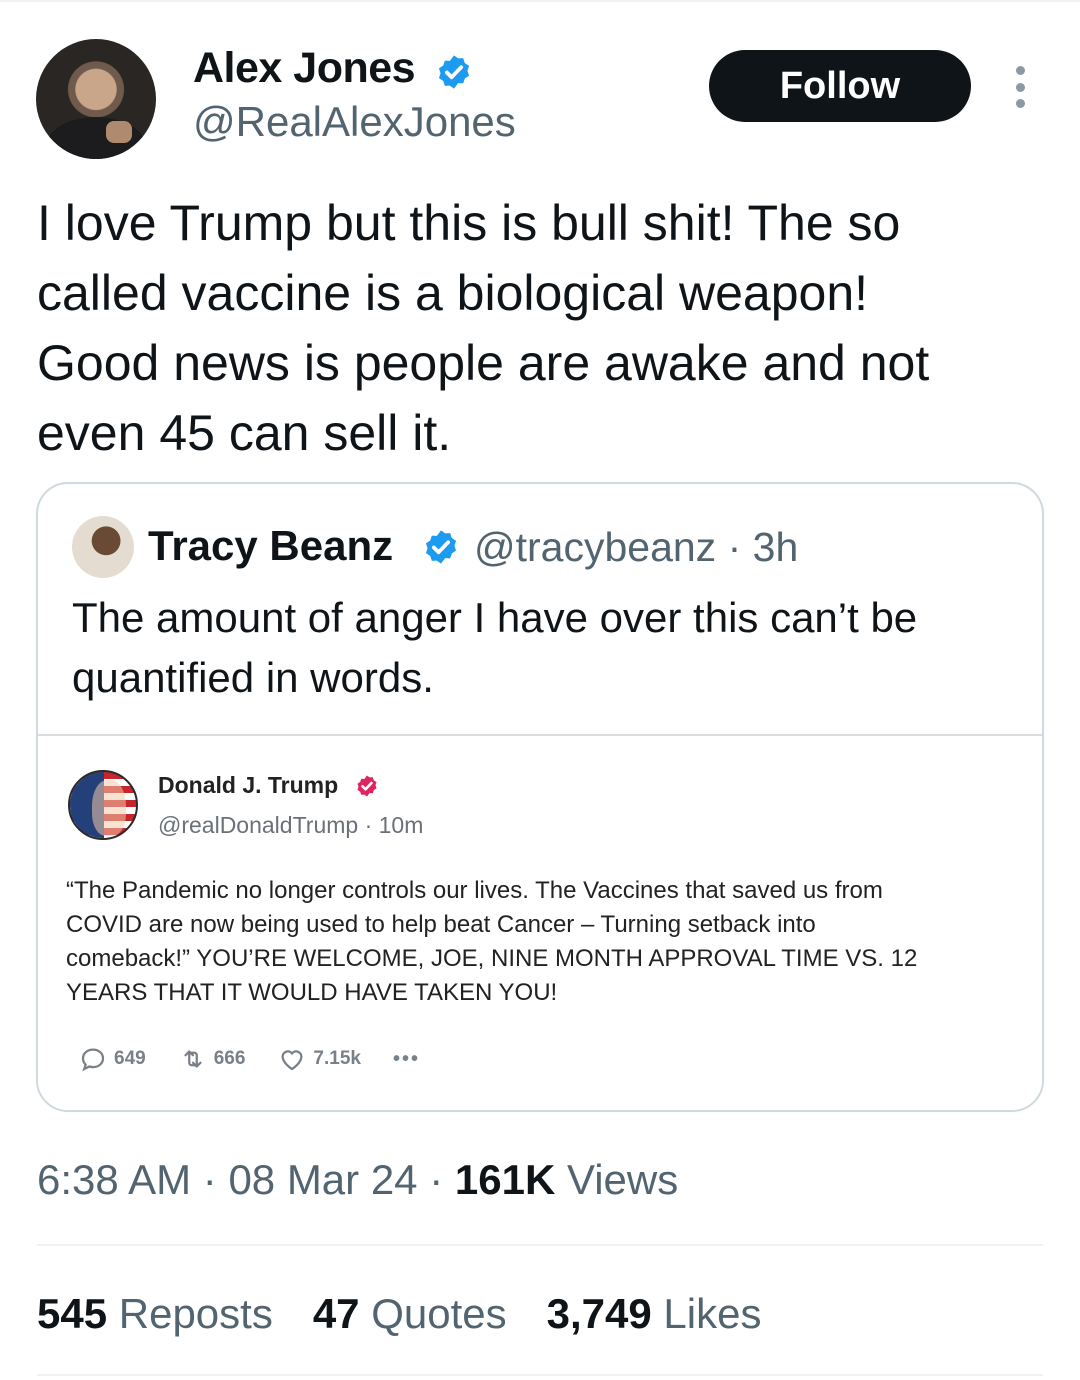 This screenshot has height=1380, width=1080. I want to click on quotes-stat: 47 Quotes, so click(410, 1314).